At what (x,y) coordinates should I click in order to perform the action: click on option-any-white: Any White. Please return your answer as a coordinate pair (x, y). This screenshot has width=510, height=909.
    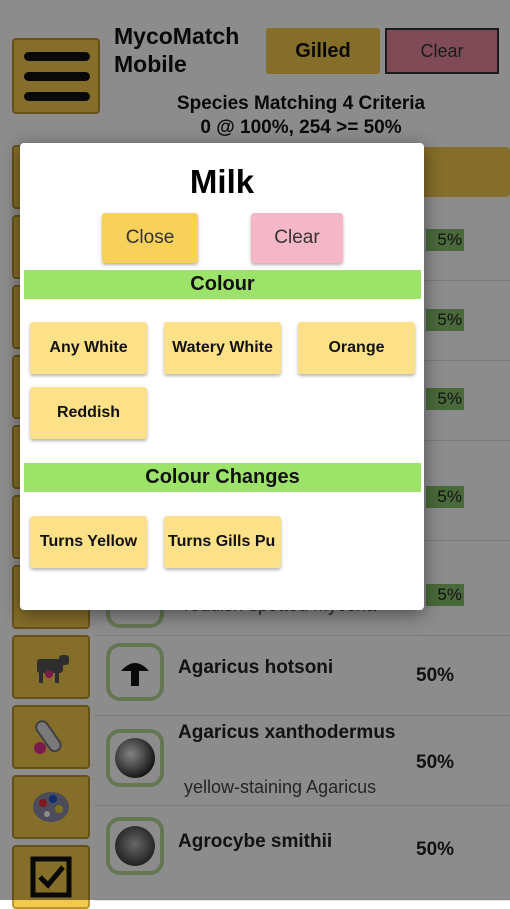
    Looking at the image, I should click on (88, 348).